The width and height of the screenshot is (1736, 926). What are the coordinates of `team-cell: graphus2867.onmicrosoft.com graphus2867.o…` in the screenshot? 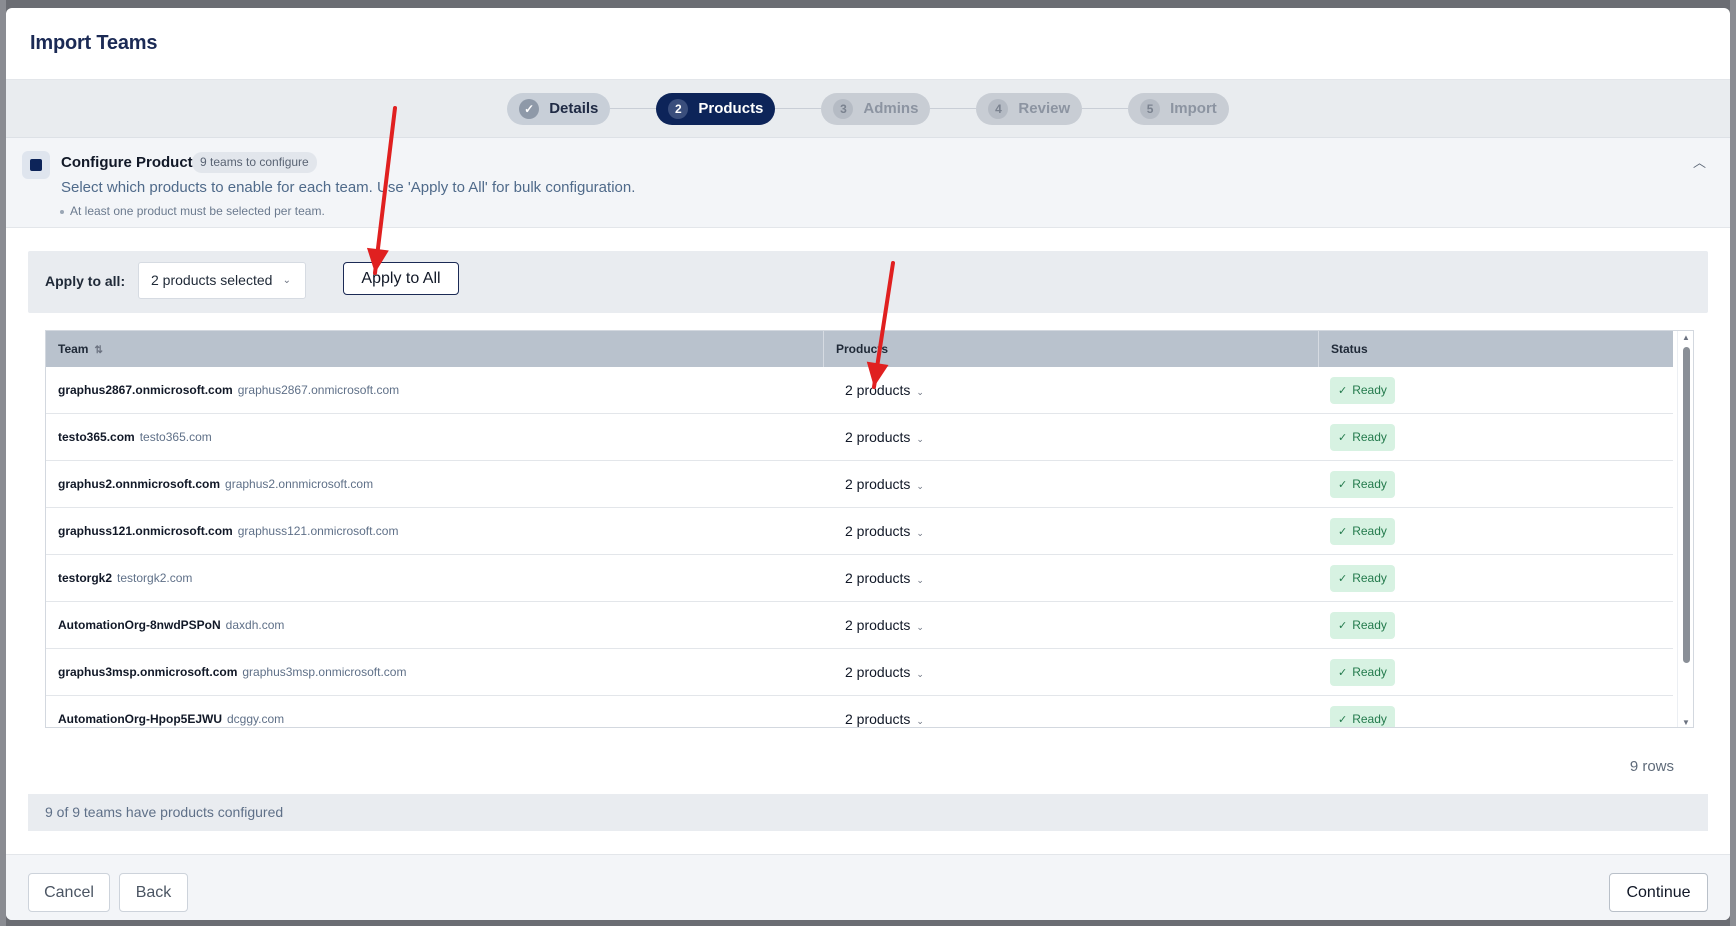 It's located at (435, 390).